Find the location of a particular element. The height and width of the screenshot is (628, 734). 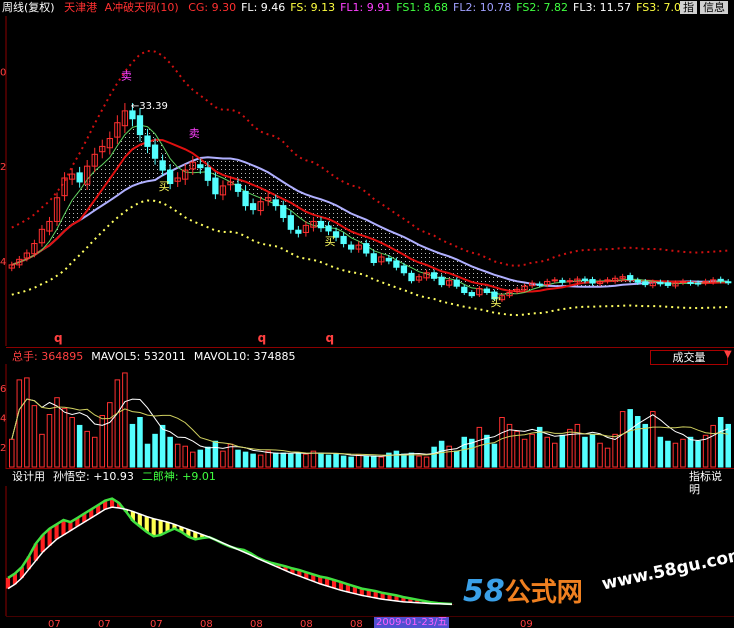

indicator-value-7: FL3: 11.57 is located at coordinates (602, 7).